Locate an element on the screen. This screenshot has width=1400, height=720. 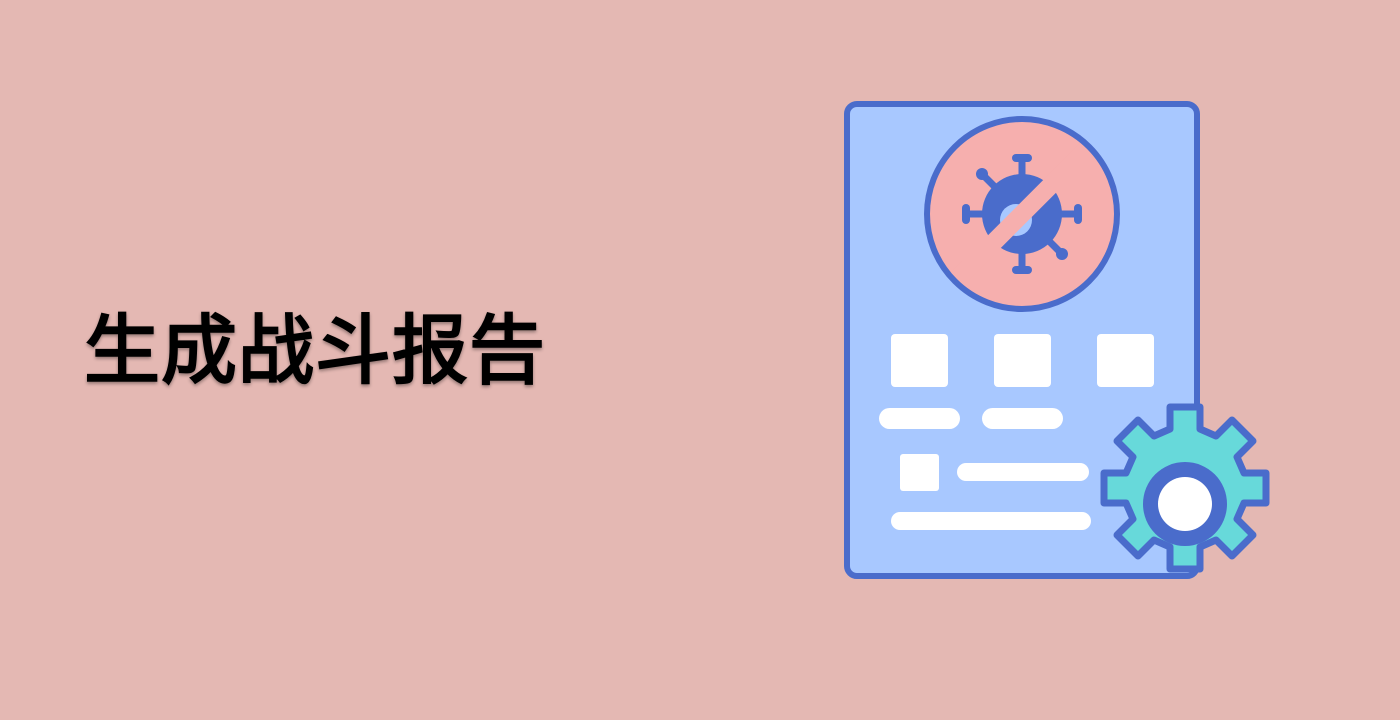
page-title: 生成战斗报告 is located at coordinates (315, 350).